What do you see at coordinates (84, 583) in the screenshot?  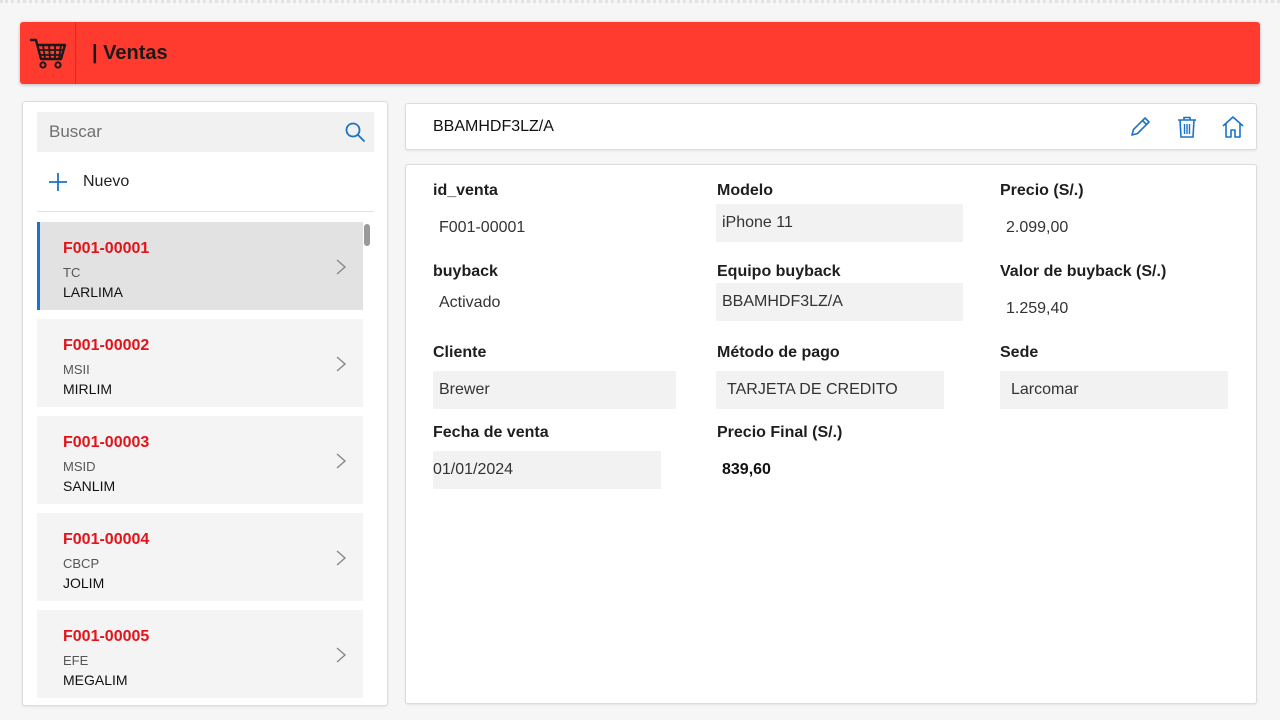 I see `list-item-store: JOLIM` at bounding box center [84, 583].